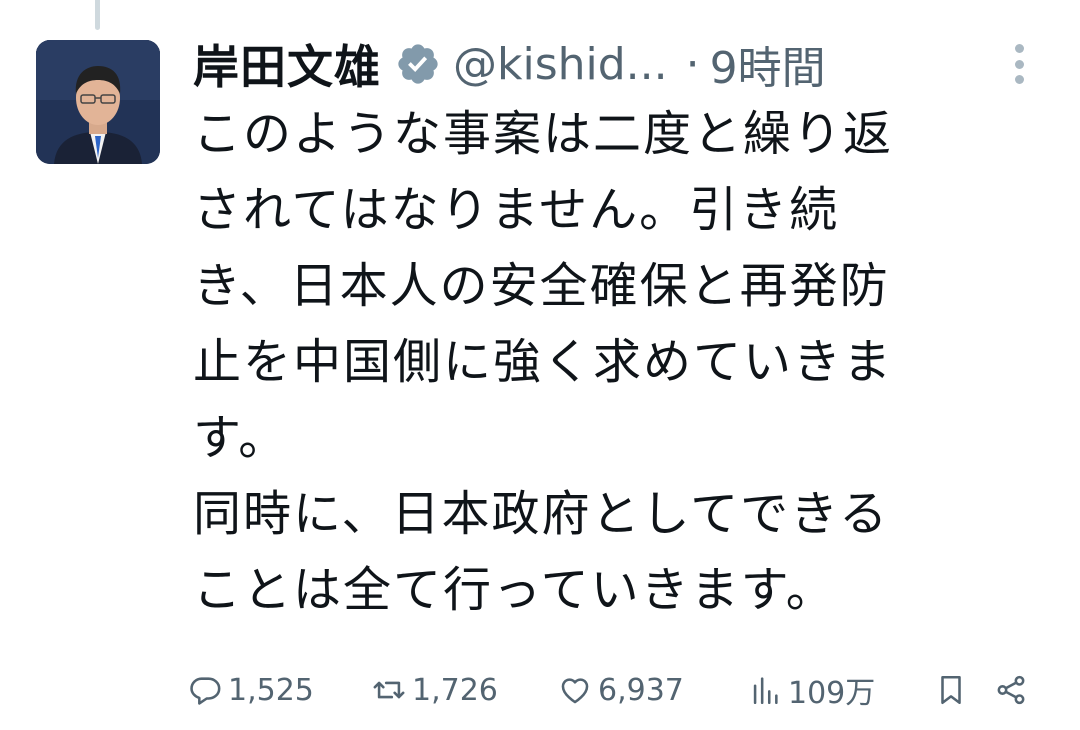 The height and width of the screenshot is (730, 1080). I want to click on analytics-icon, so click(765, 691).